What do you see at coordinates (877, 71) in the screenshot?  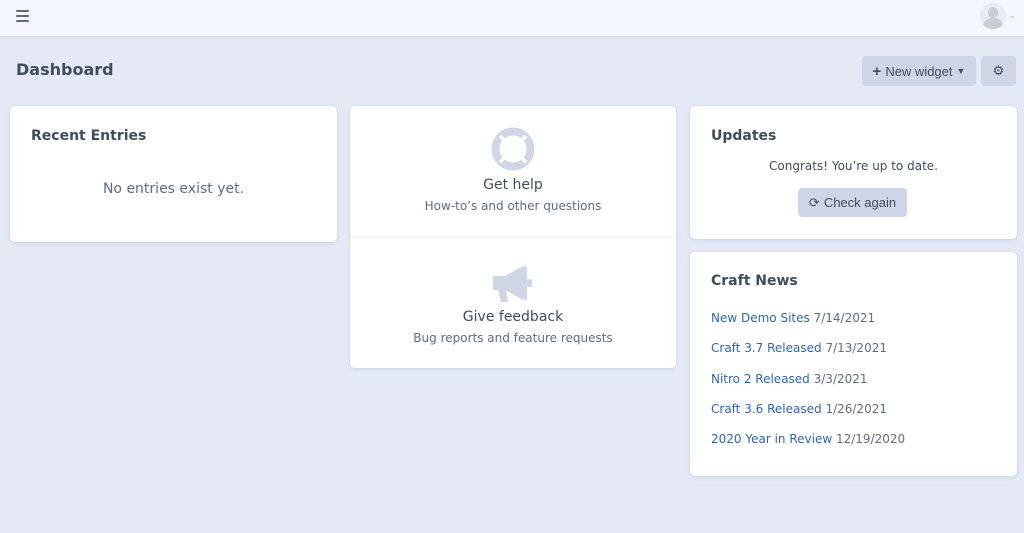 I see `plus-icon: +` at bounding box center [877, 71].